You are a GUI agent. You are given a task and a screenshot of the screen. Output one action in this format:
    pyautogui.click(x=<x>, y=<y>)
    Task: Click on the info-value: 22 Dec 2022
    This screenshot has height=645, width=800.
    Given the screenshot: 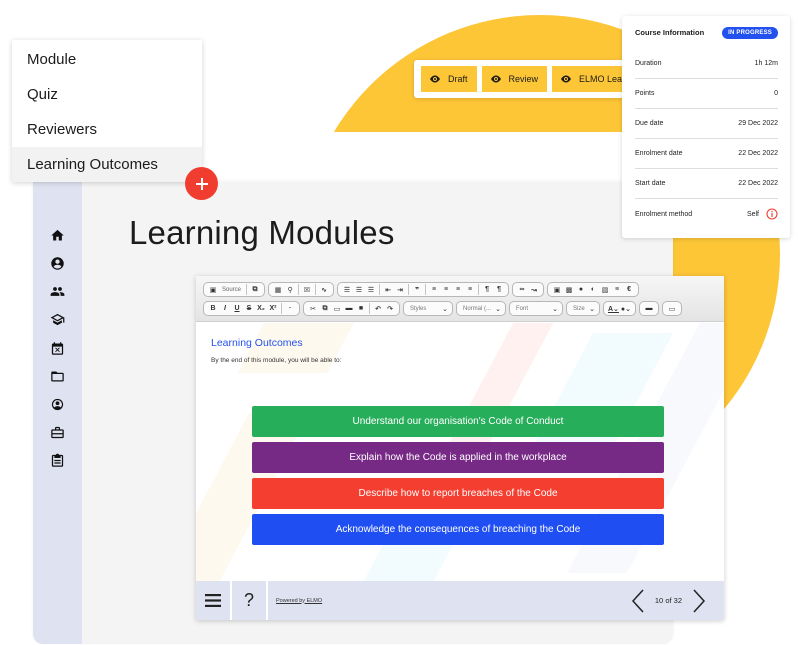 What is the action you would take?
    pyautogui.click(x=758, y=153)
    